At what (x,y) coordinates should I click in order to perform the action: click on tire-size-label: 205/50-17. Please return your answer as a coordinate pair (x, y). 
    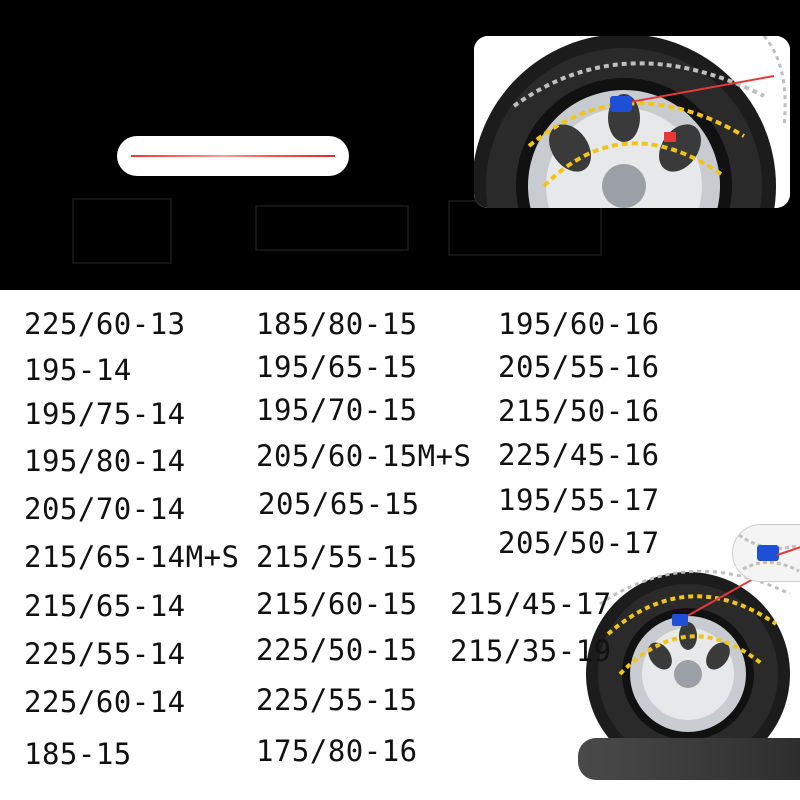
    Looking at the image, I should click on (579, 543).